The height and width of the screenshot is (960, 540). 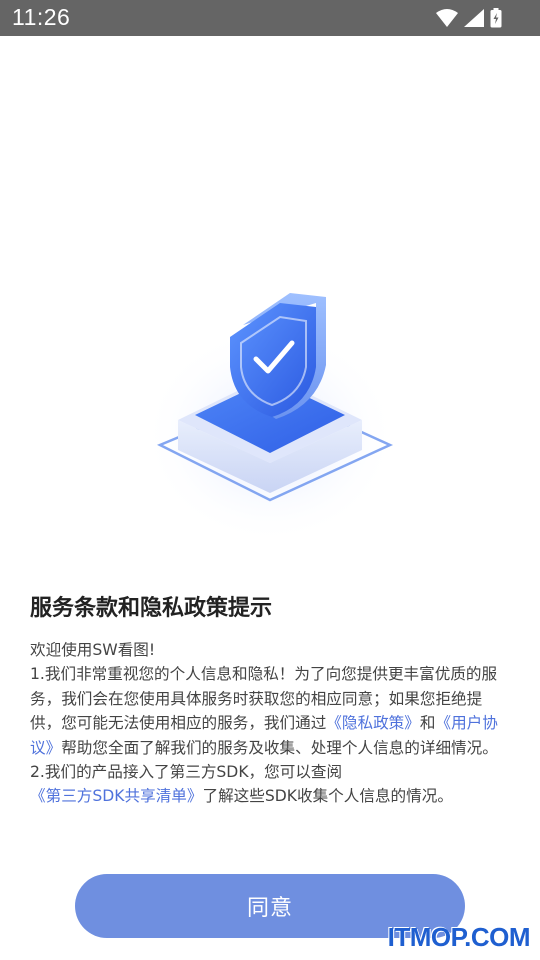 What do you see at coordinates (270, 419) in the screenshot?
I see `security-shield-icon` at bounding box center [270, 419].